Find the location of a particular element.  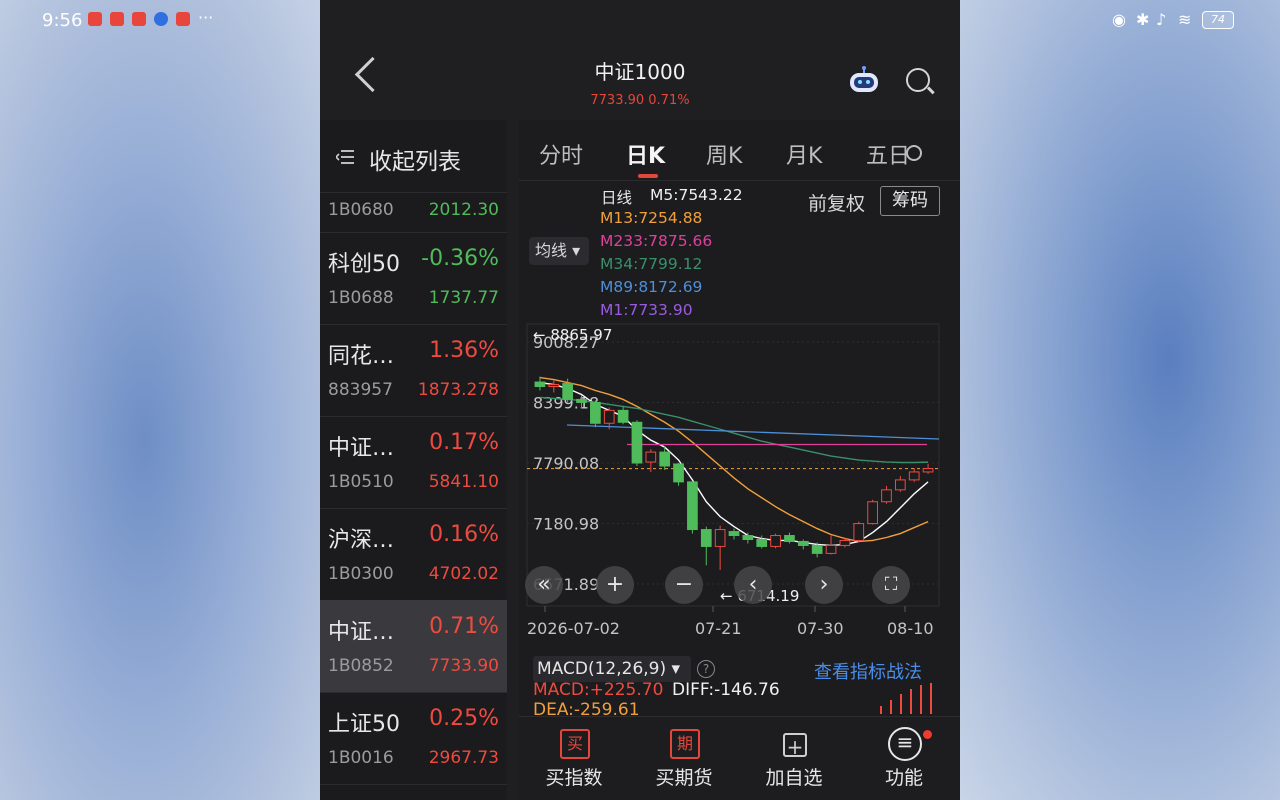

item-change-pct: 0.25% is located at coordinates (464, 718).